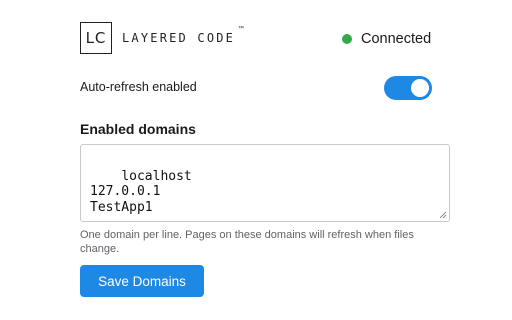  What do you see at coordinates (138, 87) in the screenshot?
I see `auto-refresh-label: Auto-refresh enabled` at bounding box center [138, 87].